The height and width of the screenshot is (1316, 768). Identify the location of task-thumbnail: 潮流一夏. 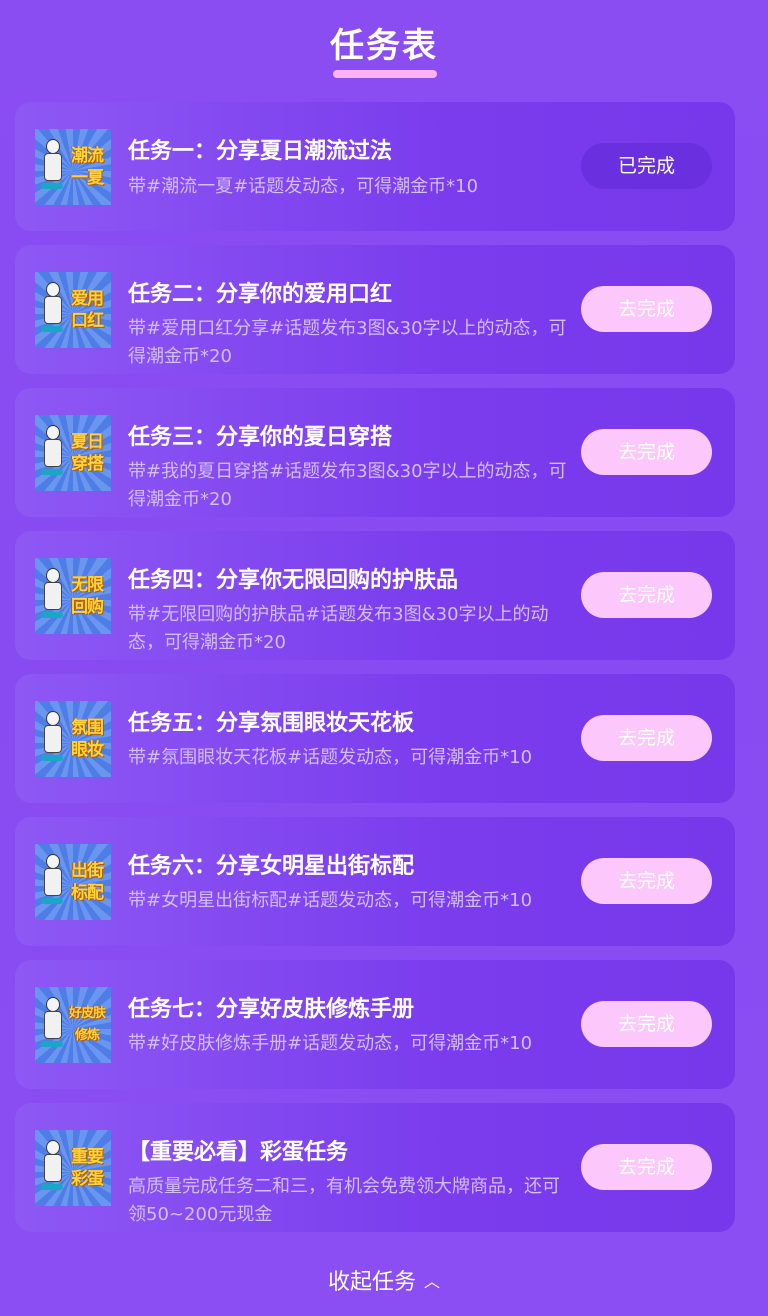
(73, 167).